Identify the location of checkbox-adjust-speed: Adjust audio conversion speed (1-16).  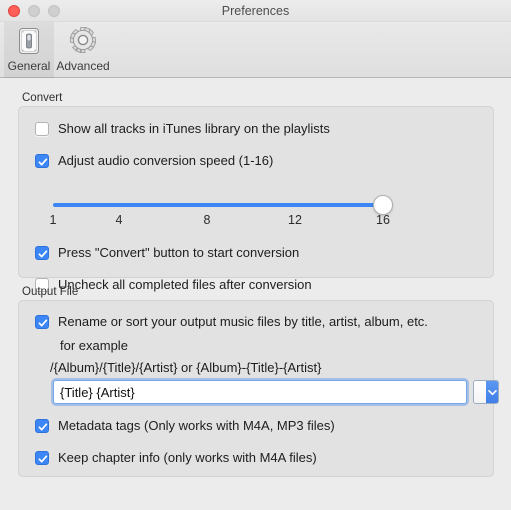
(154, 160).